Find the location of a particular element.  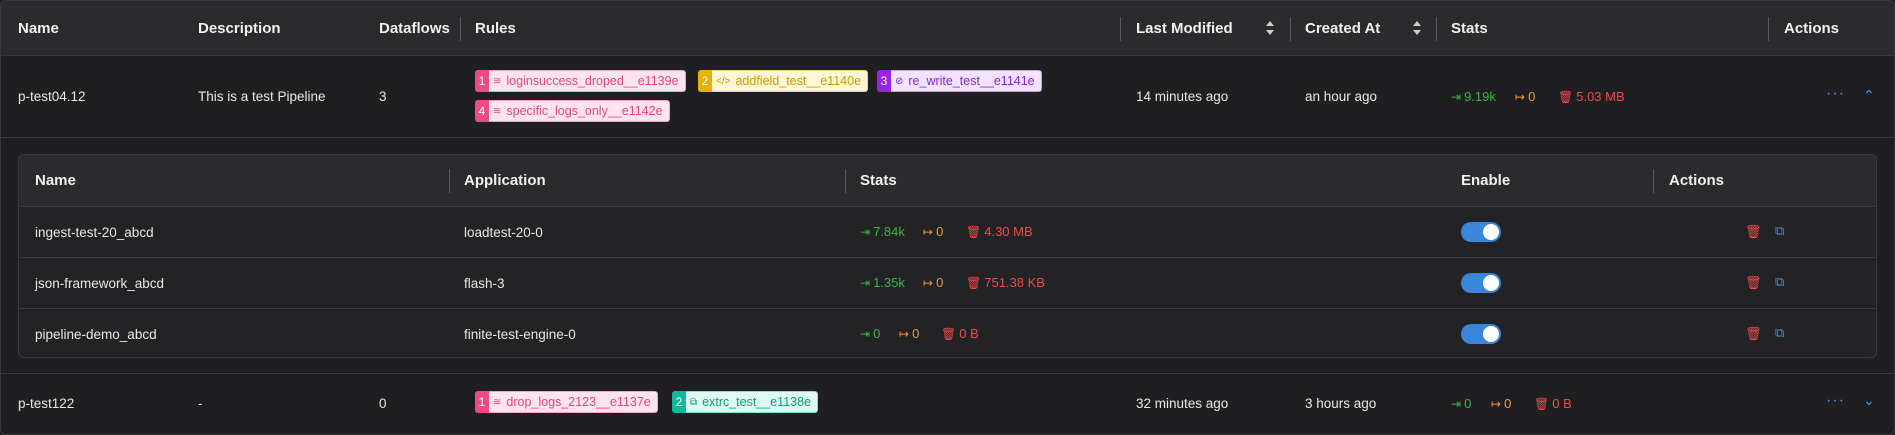

rule-label: re_write_test__e1141e is located at coordinates (971, 81).